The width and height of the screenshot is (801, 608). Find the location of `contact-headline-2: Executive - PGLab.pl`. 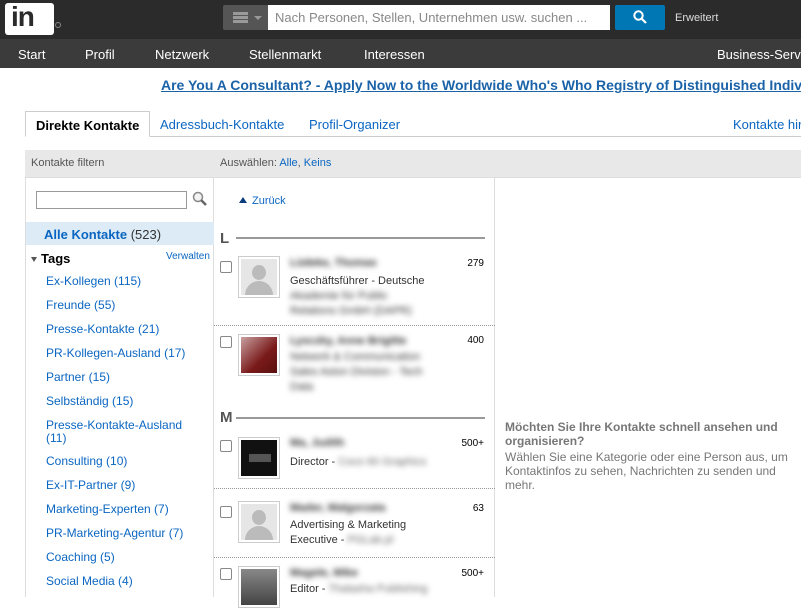

contact-headline-2: Executive - PGLab.pl is located at coordinates (341, 540).